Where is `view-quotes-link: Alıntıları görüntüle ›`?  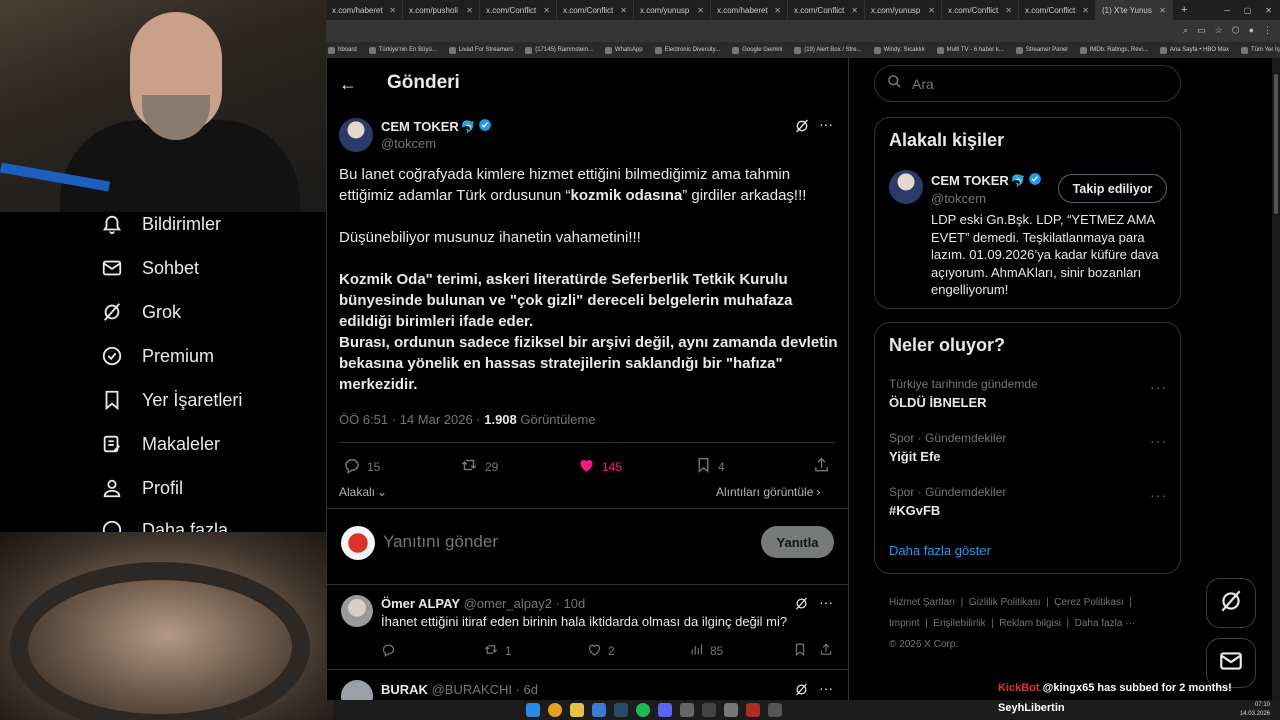
view-quotes-link: Alıntıları görüntüle › is located at coordinates (768, 492).